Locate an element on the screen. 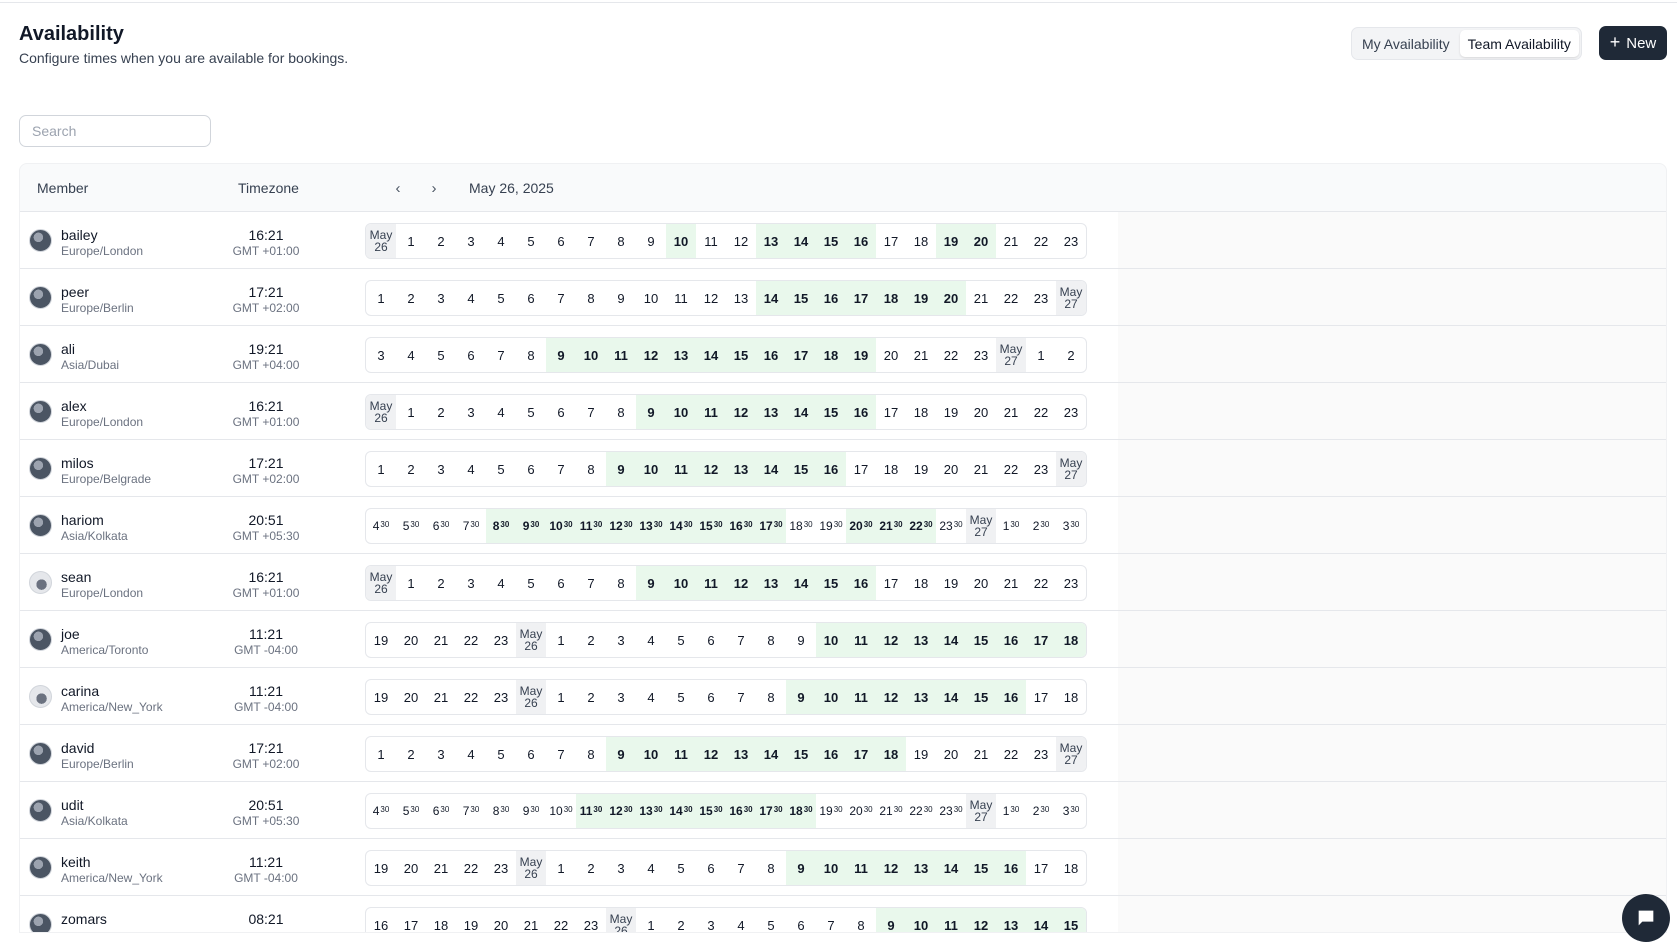  member-local-time: 16:21 is located at coordinates (266, 577).